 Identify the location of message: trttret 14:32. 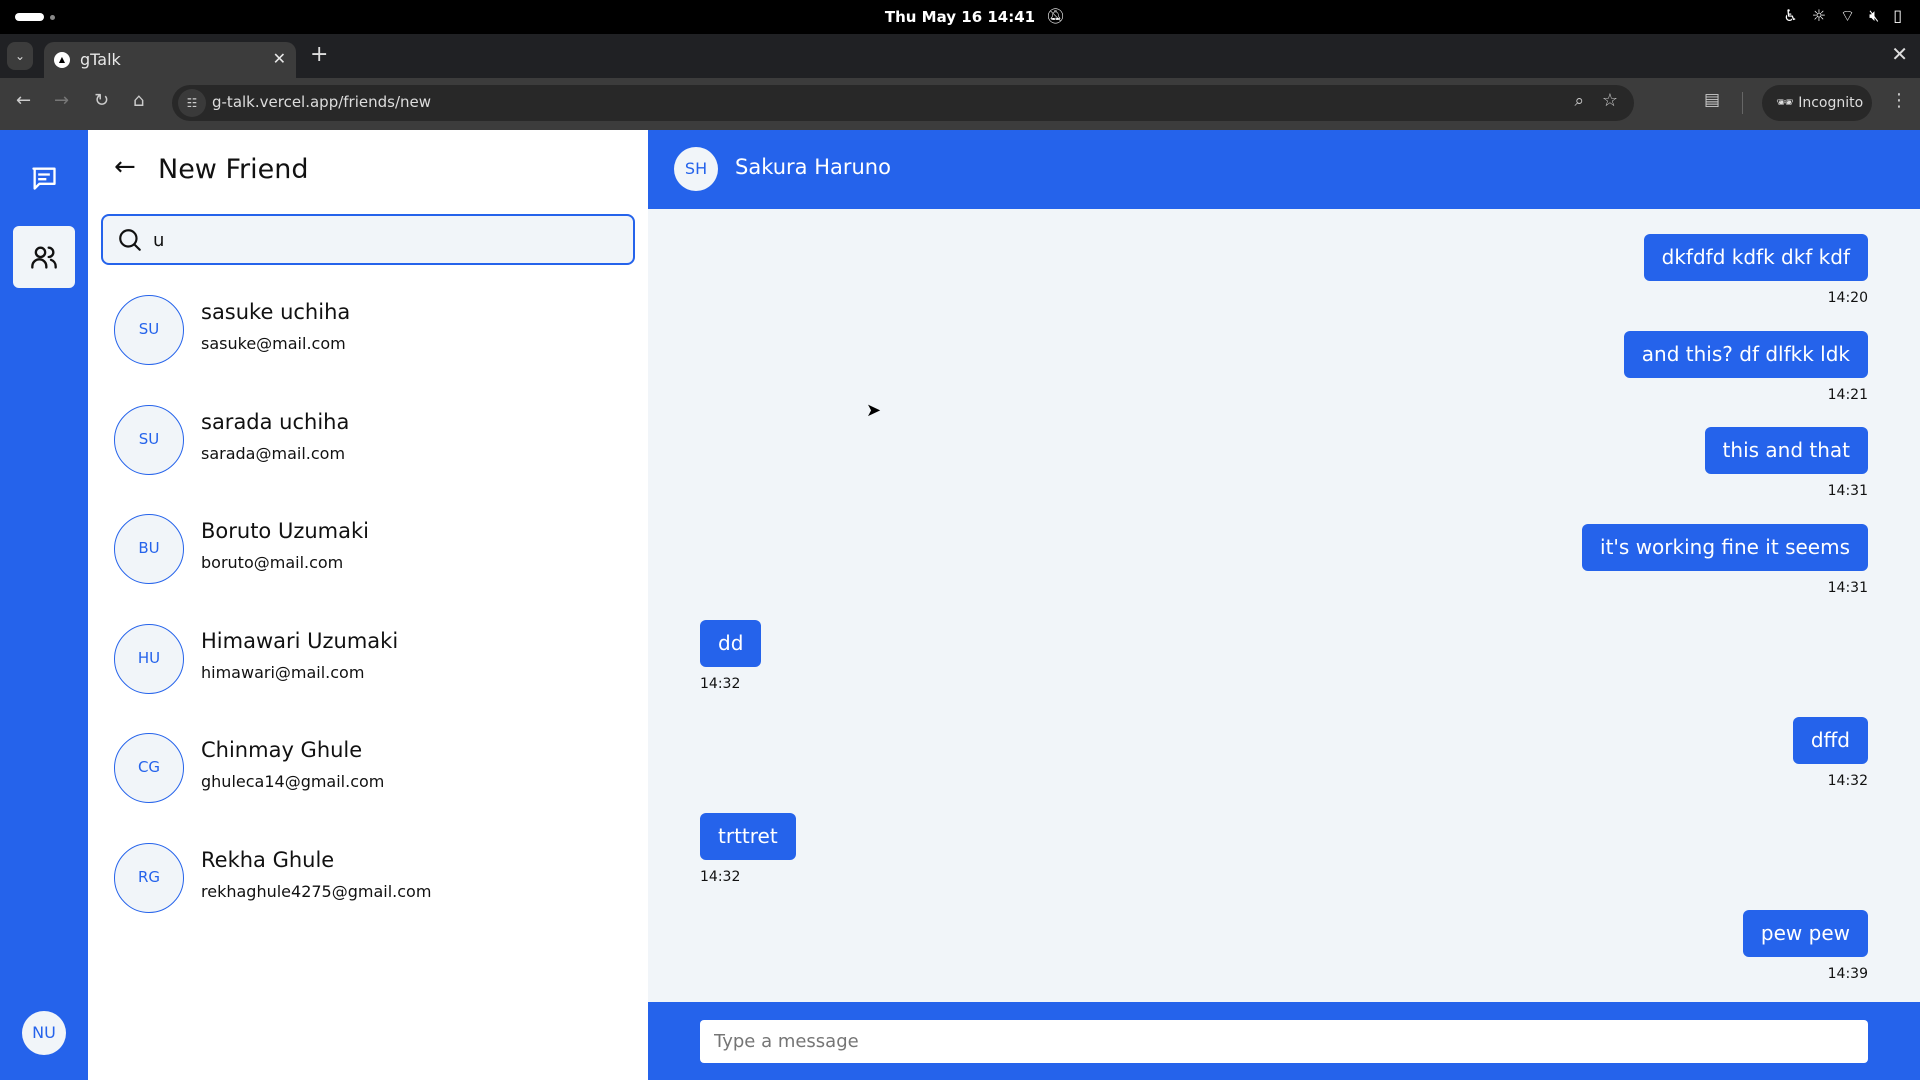
(1284, 861).